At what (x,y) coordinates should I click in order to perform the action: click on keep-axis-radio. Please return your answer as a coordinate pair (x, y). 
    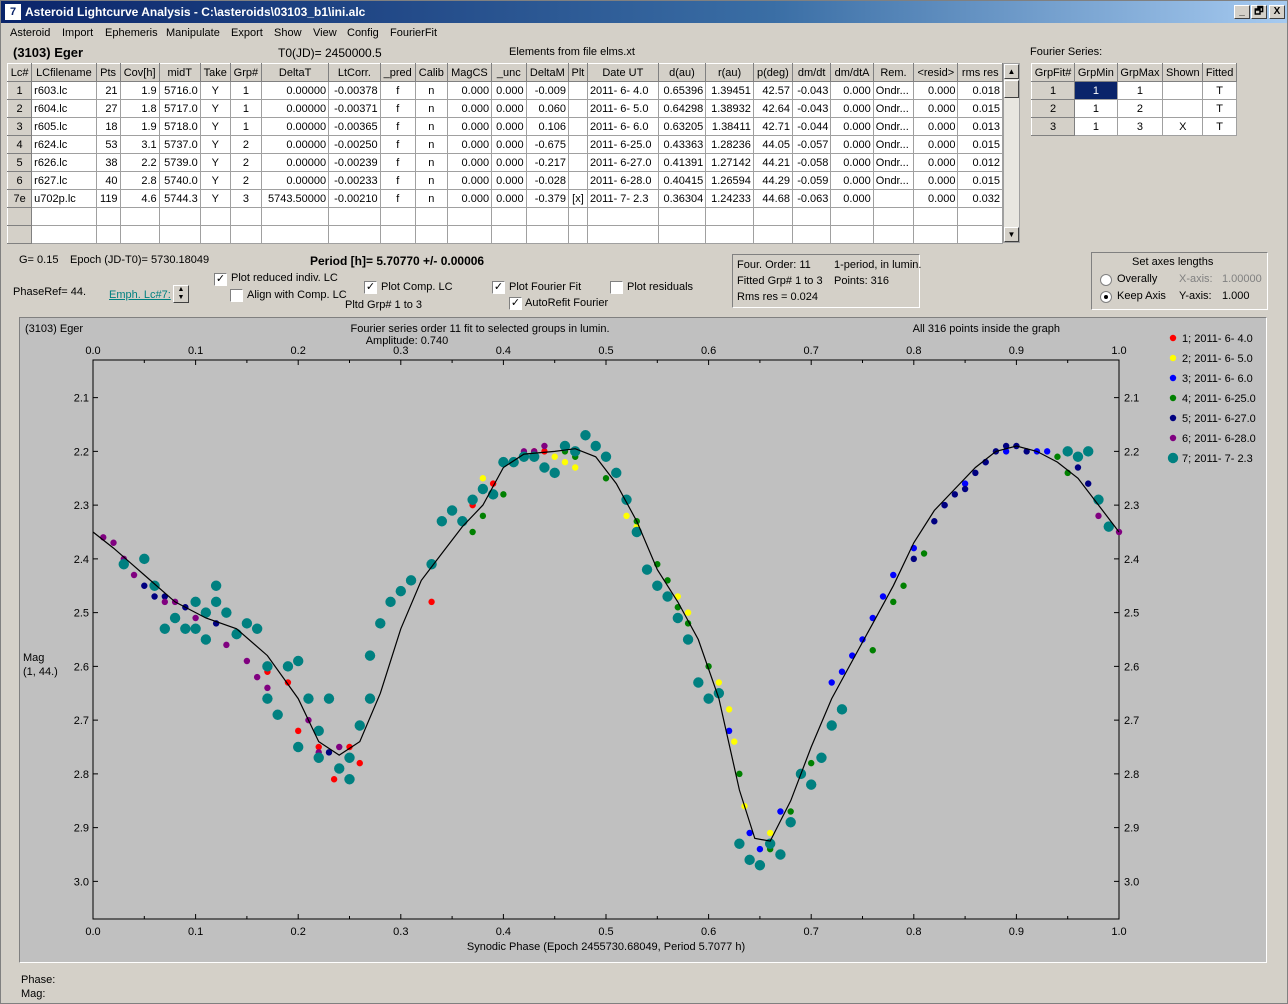
    Looking at the image, I should click on (1106, 297).